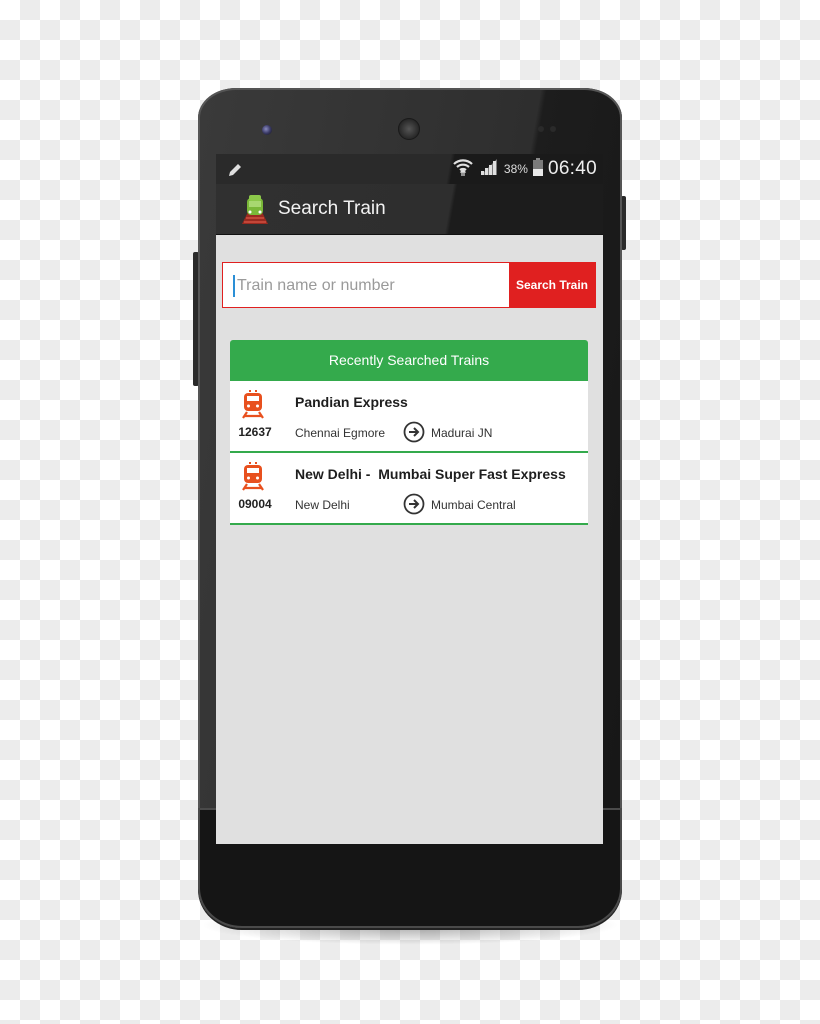 The height and width of the screenshot is (1024, 820). What do you see at coordinates (340, 433) in the screenshot?
I see `from-station: Chennai Egmore` at bounding box center [340, 433].